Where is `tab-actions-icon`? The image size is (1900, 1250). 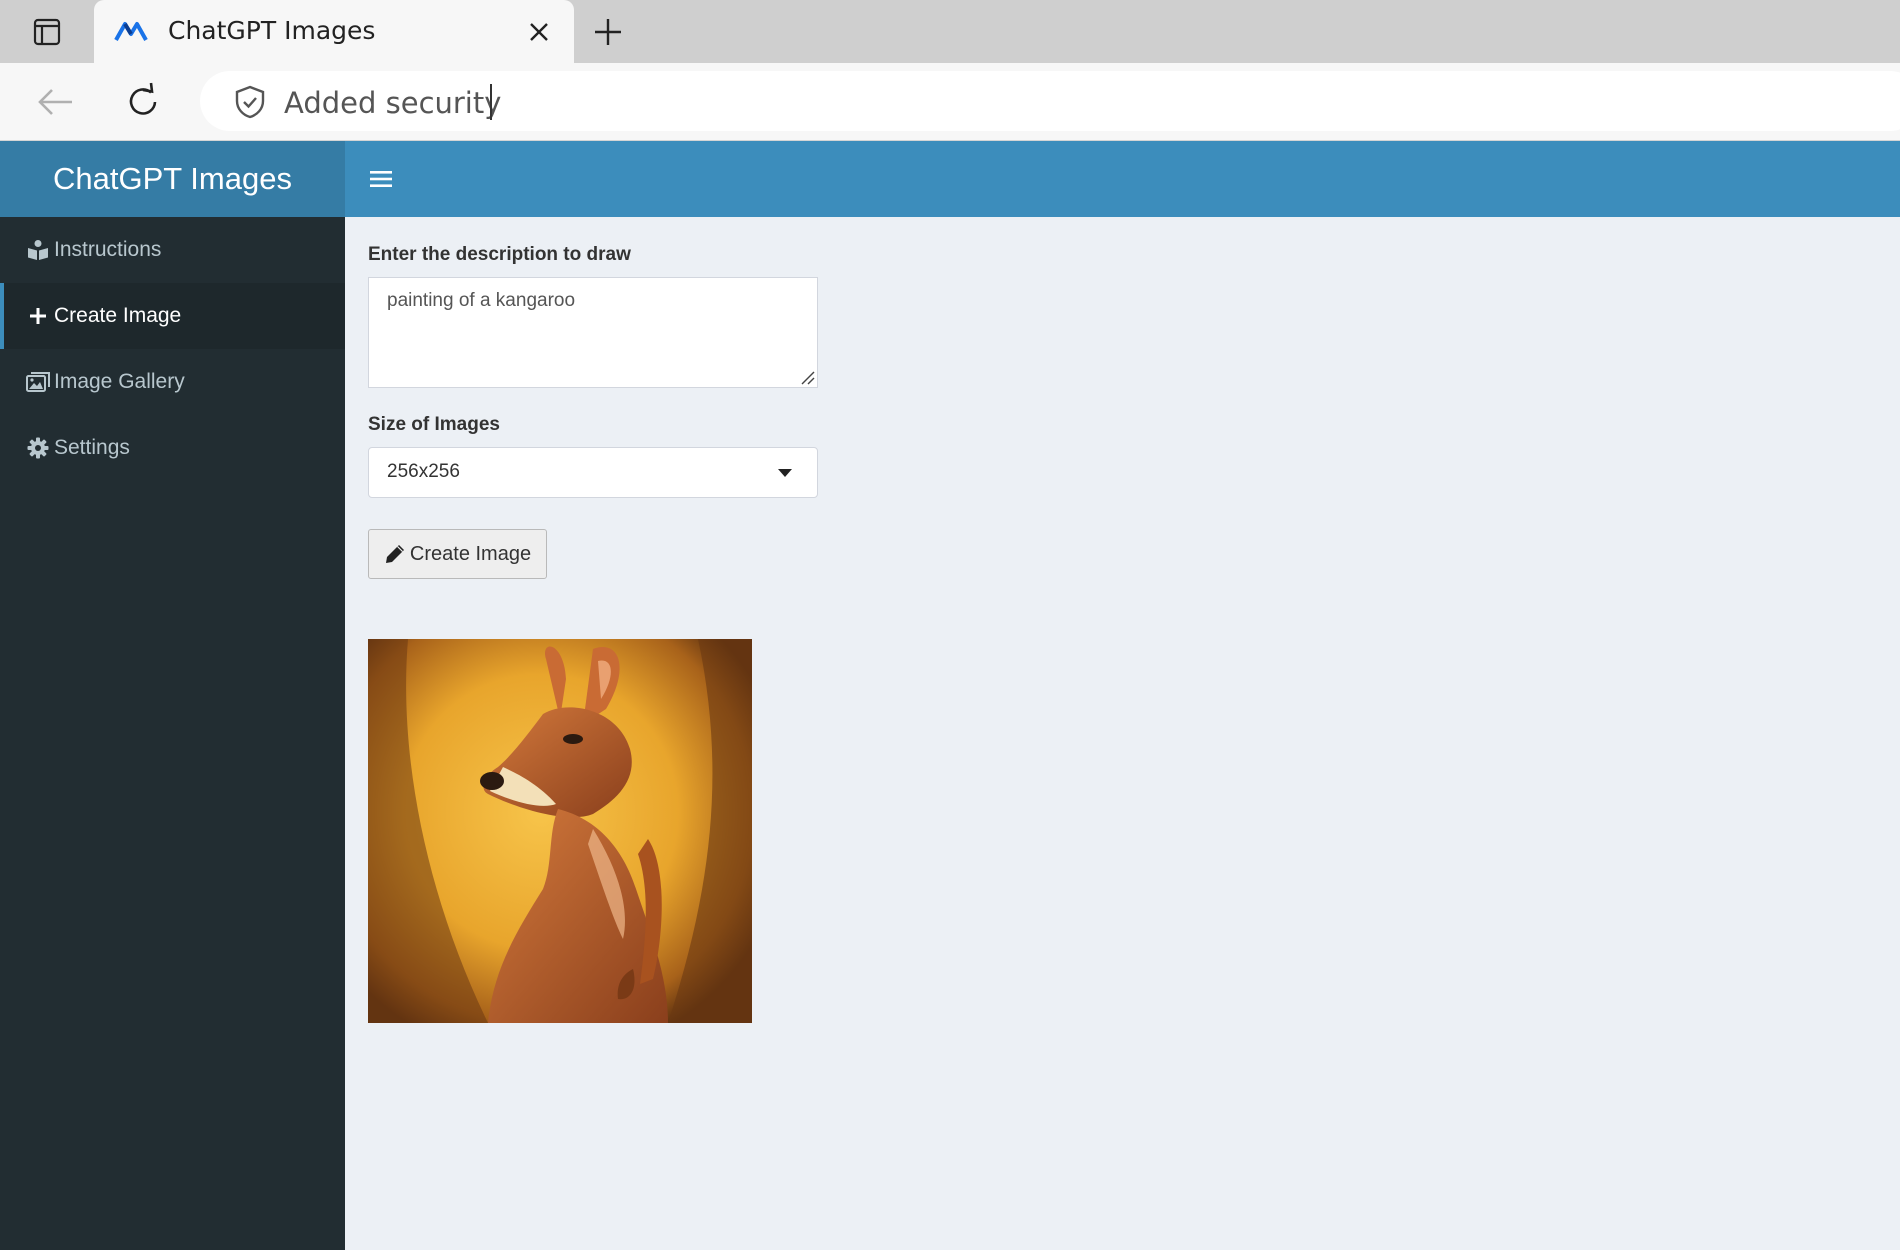
tab-actions-icon is located at coordinates (47, 32).